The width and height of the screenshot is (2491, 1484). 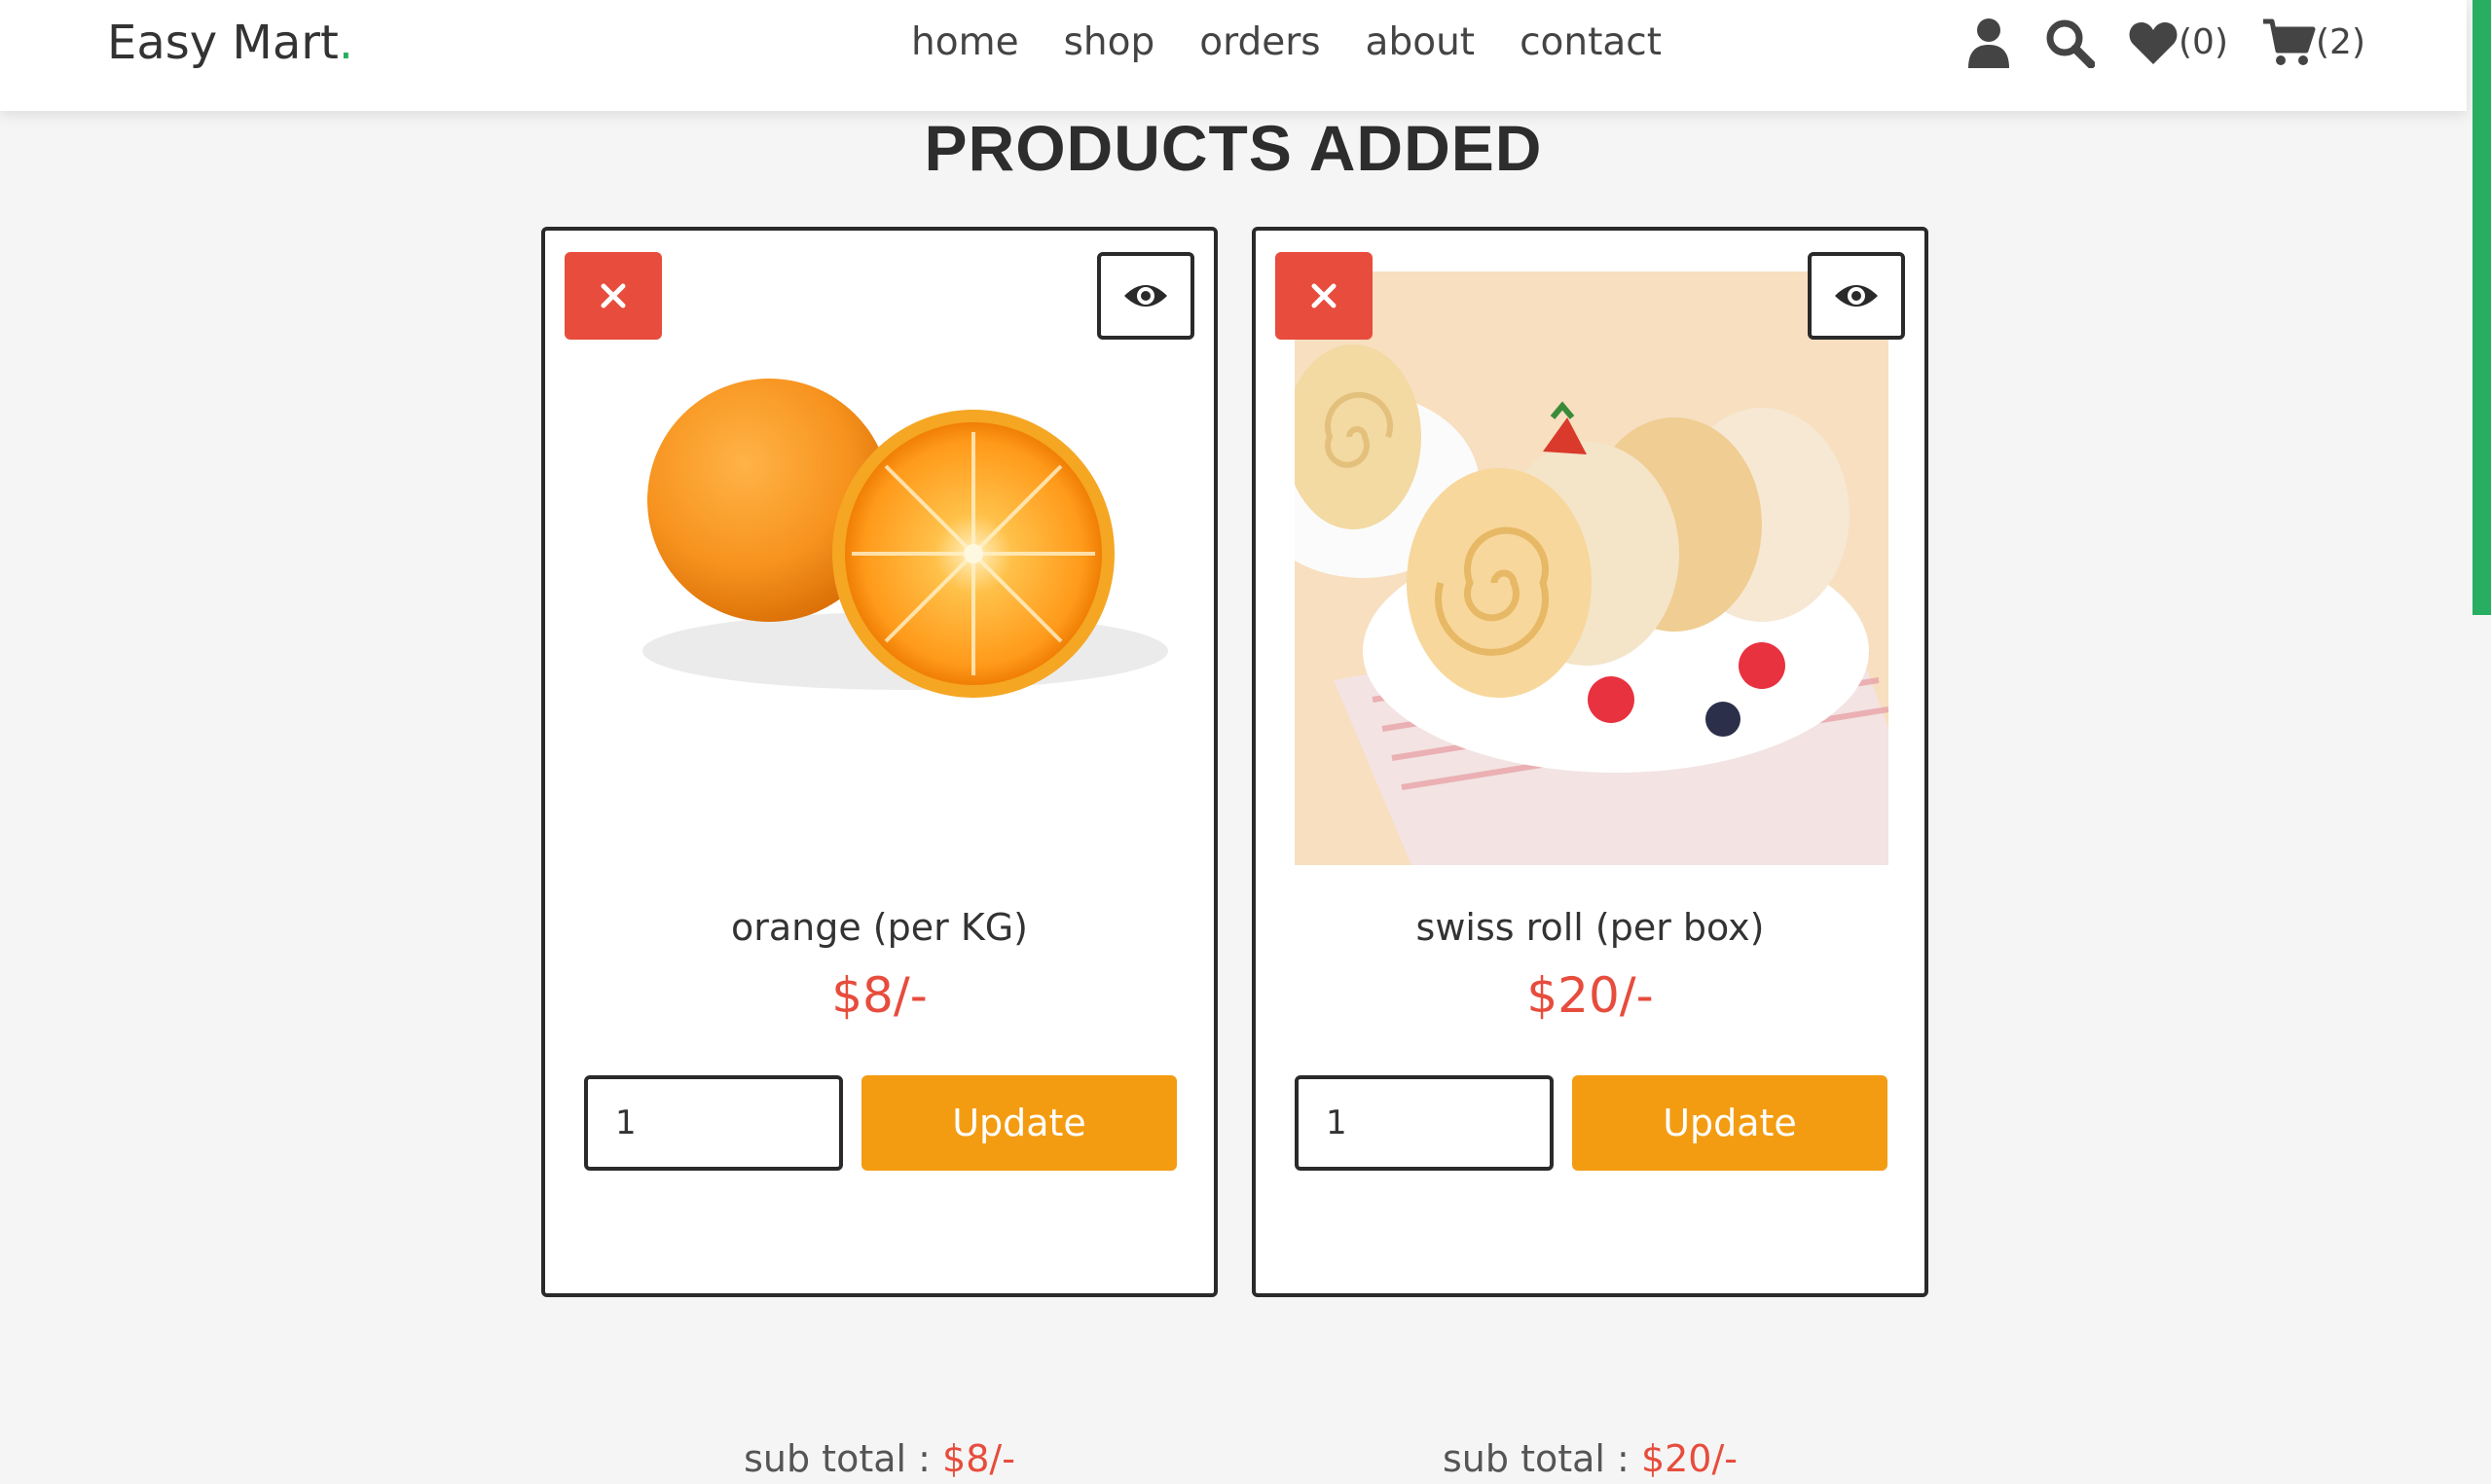 I want to click on scrollbar-thumb, so click(x=2482, y=307).